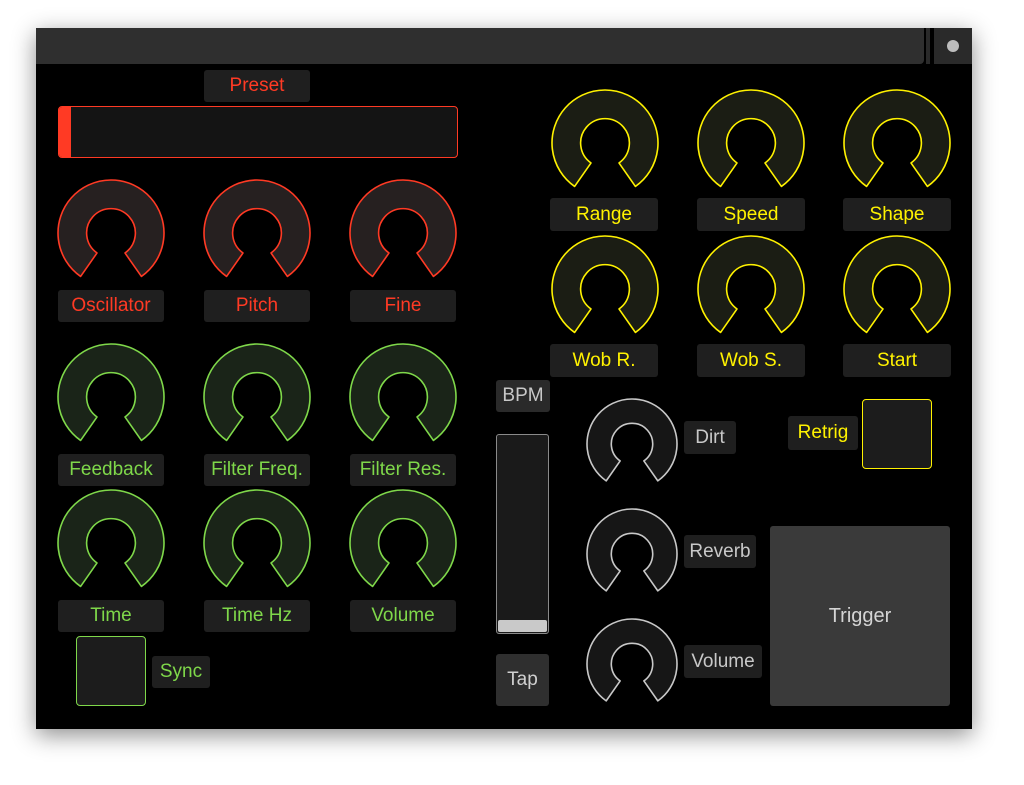 Image resolution: width=1024 pixels, height=785 pixels. What do you see at coordinates (181, 672) in the screenshot?
I see `sync-label: Sync` at bounding box center [181, 672].